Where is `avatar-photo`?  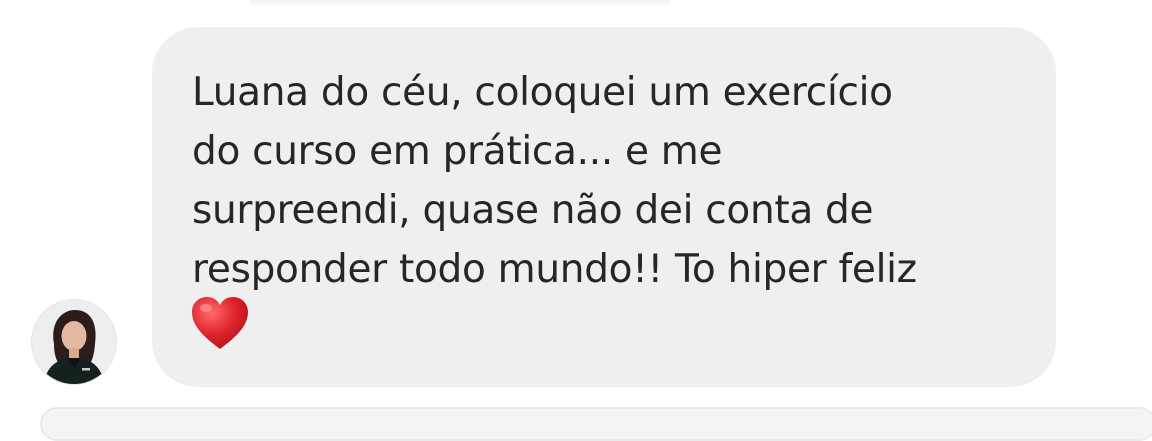
avatar-photo is located at coordinates (74, 342).